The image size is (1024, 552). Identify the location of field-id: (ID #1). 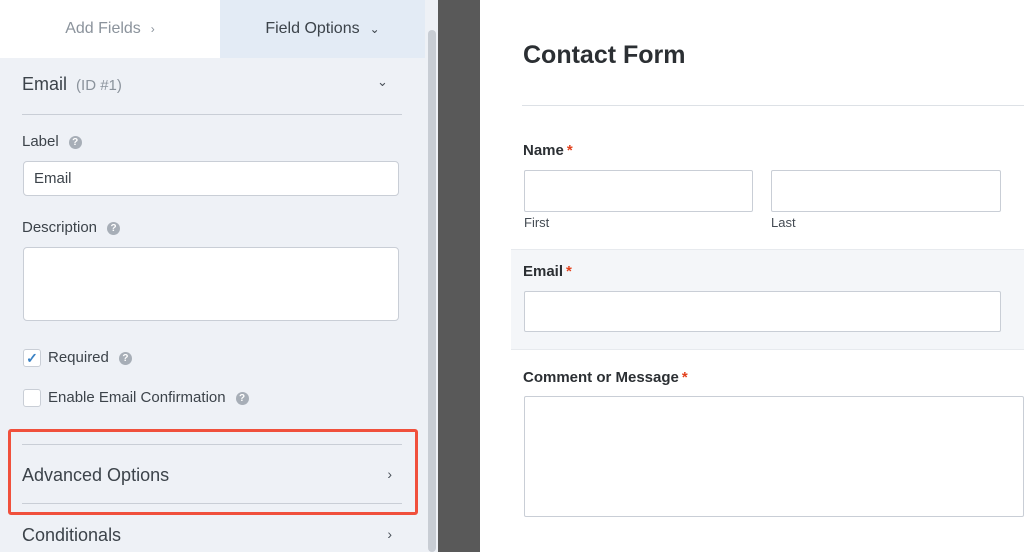
(99, 85).